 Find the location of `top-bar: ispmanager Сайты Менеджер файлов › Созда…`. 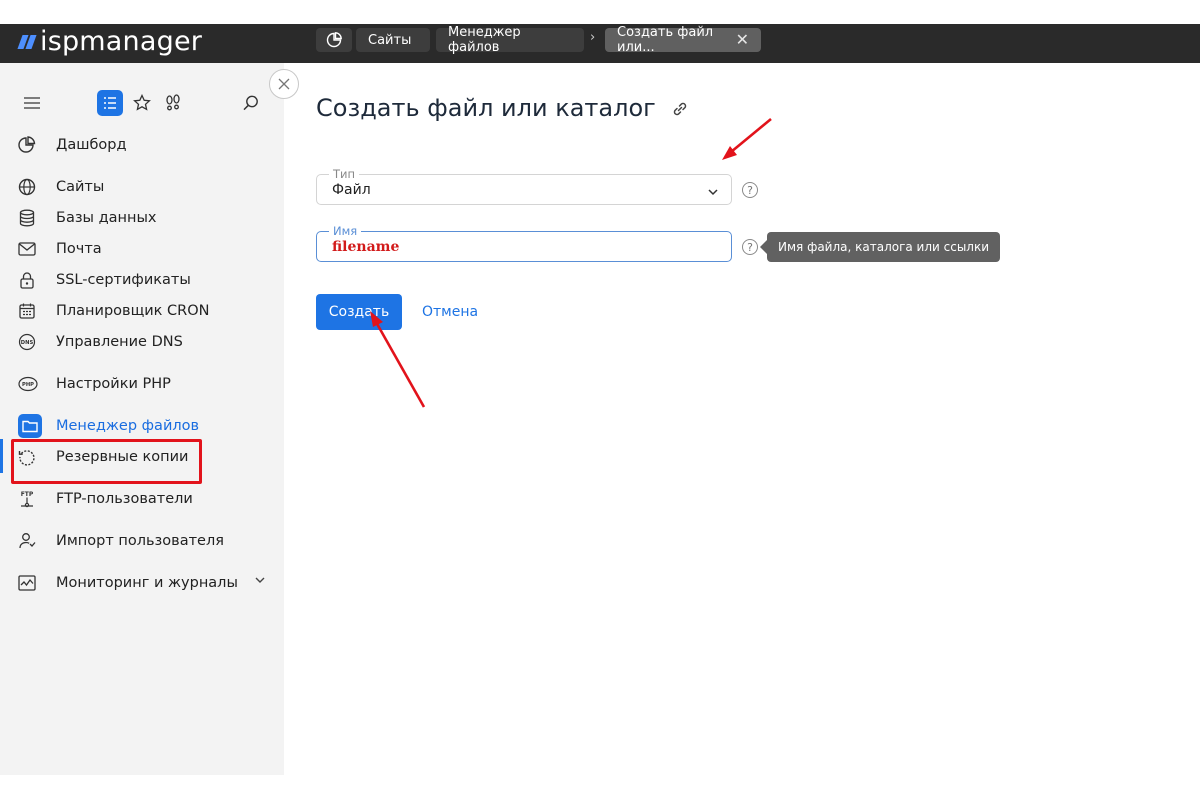

top-bar: ispmanager Сайты Менеджер файлов › Созда… is located at coordinates (600, 43).